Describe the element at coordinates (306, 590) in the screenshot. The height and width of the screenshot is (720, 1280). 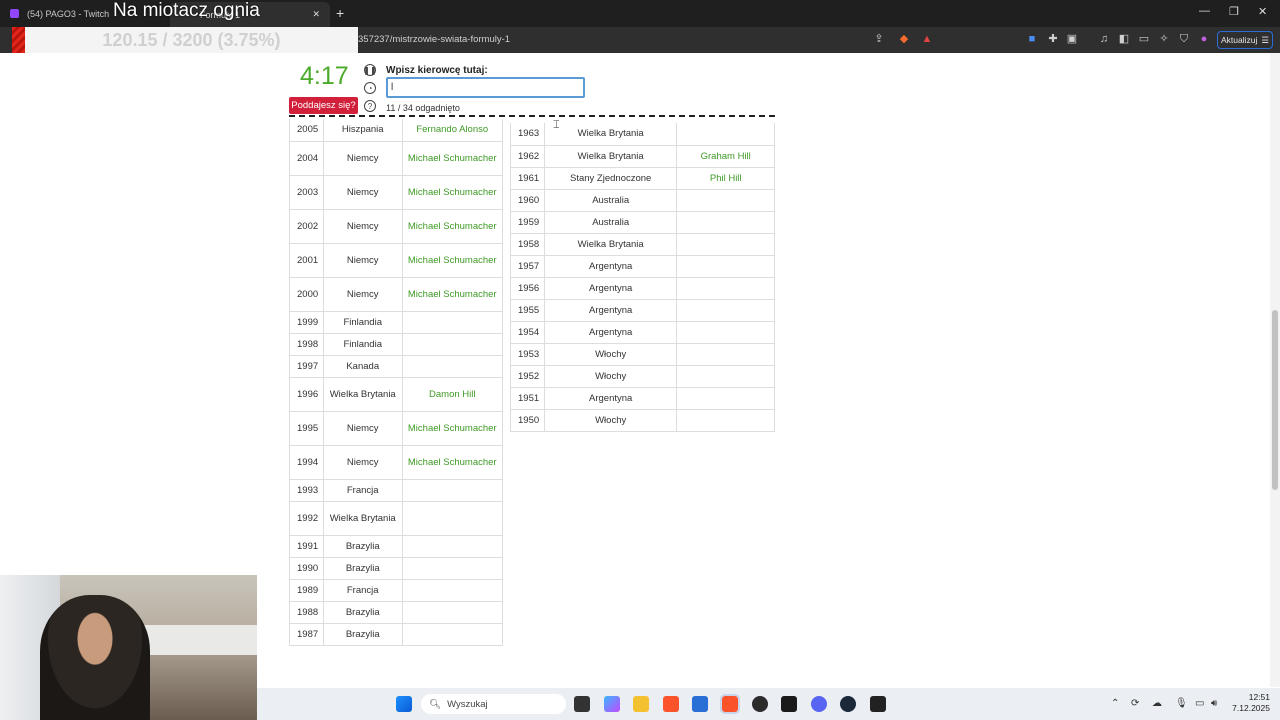
I see `cell-year: 1989` at that location.